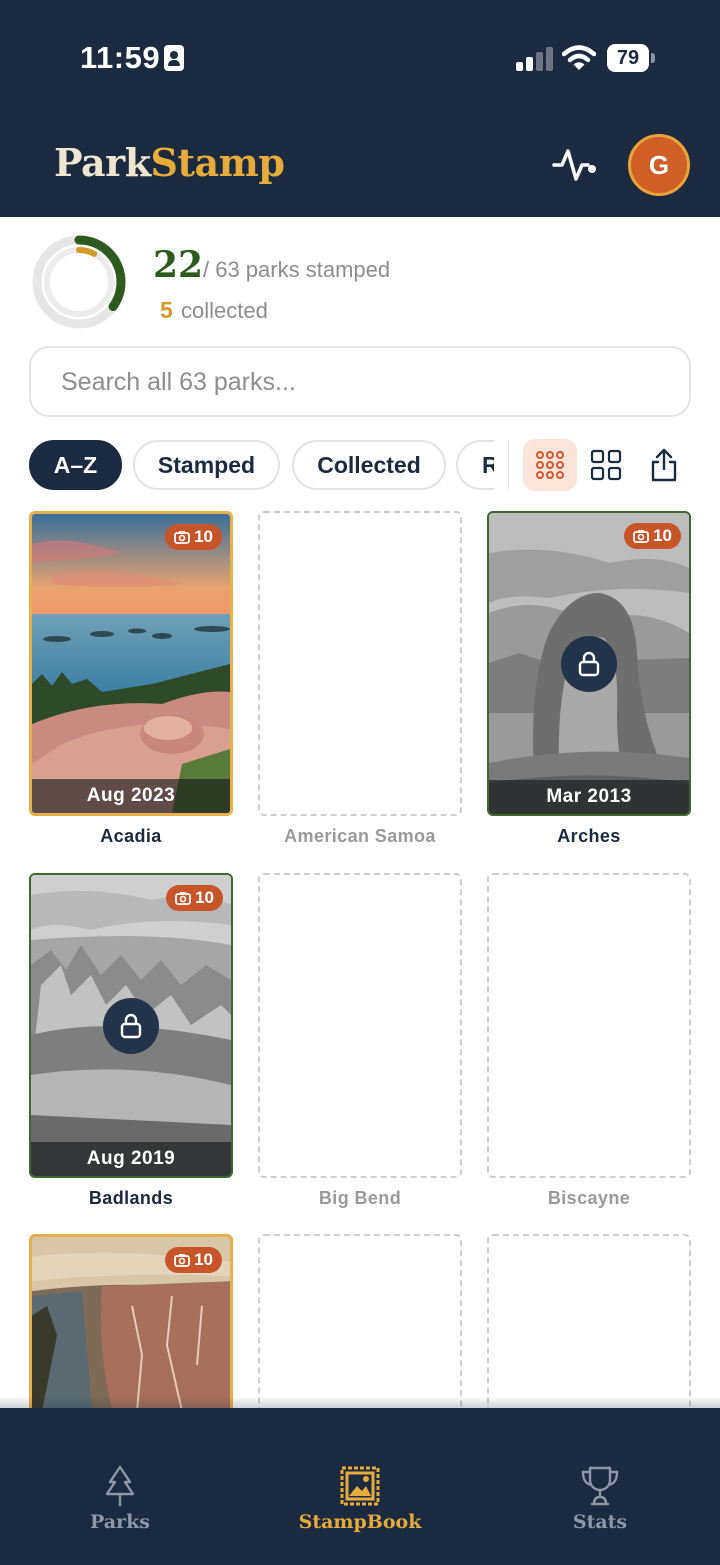 The image size is (720, 1565). I want to click on park-name: Arches, so click(589, 836).